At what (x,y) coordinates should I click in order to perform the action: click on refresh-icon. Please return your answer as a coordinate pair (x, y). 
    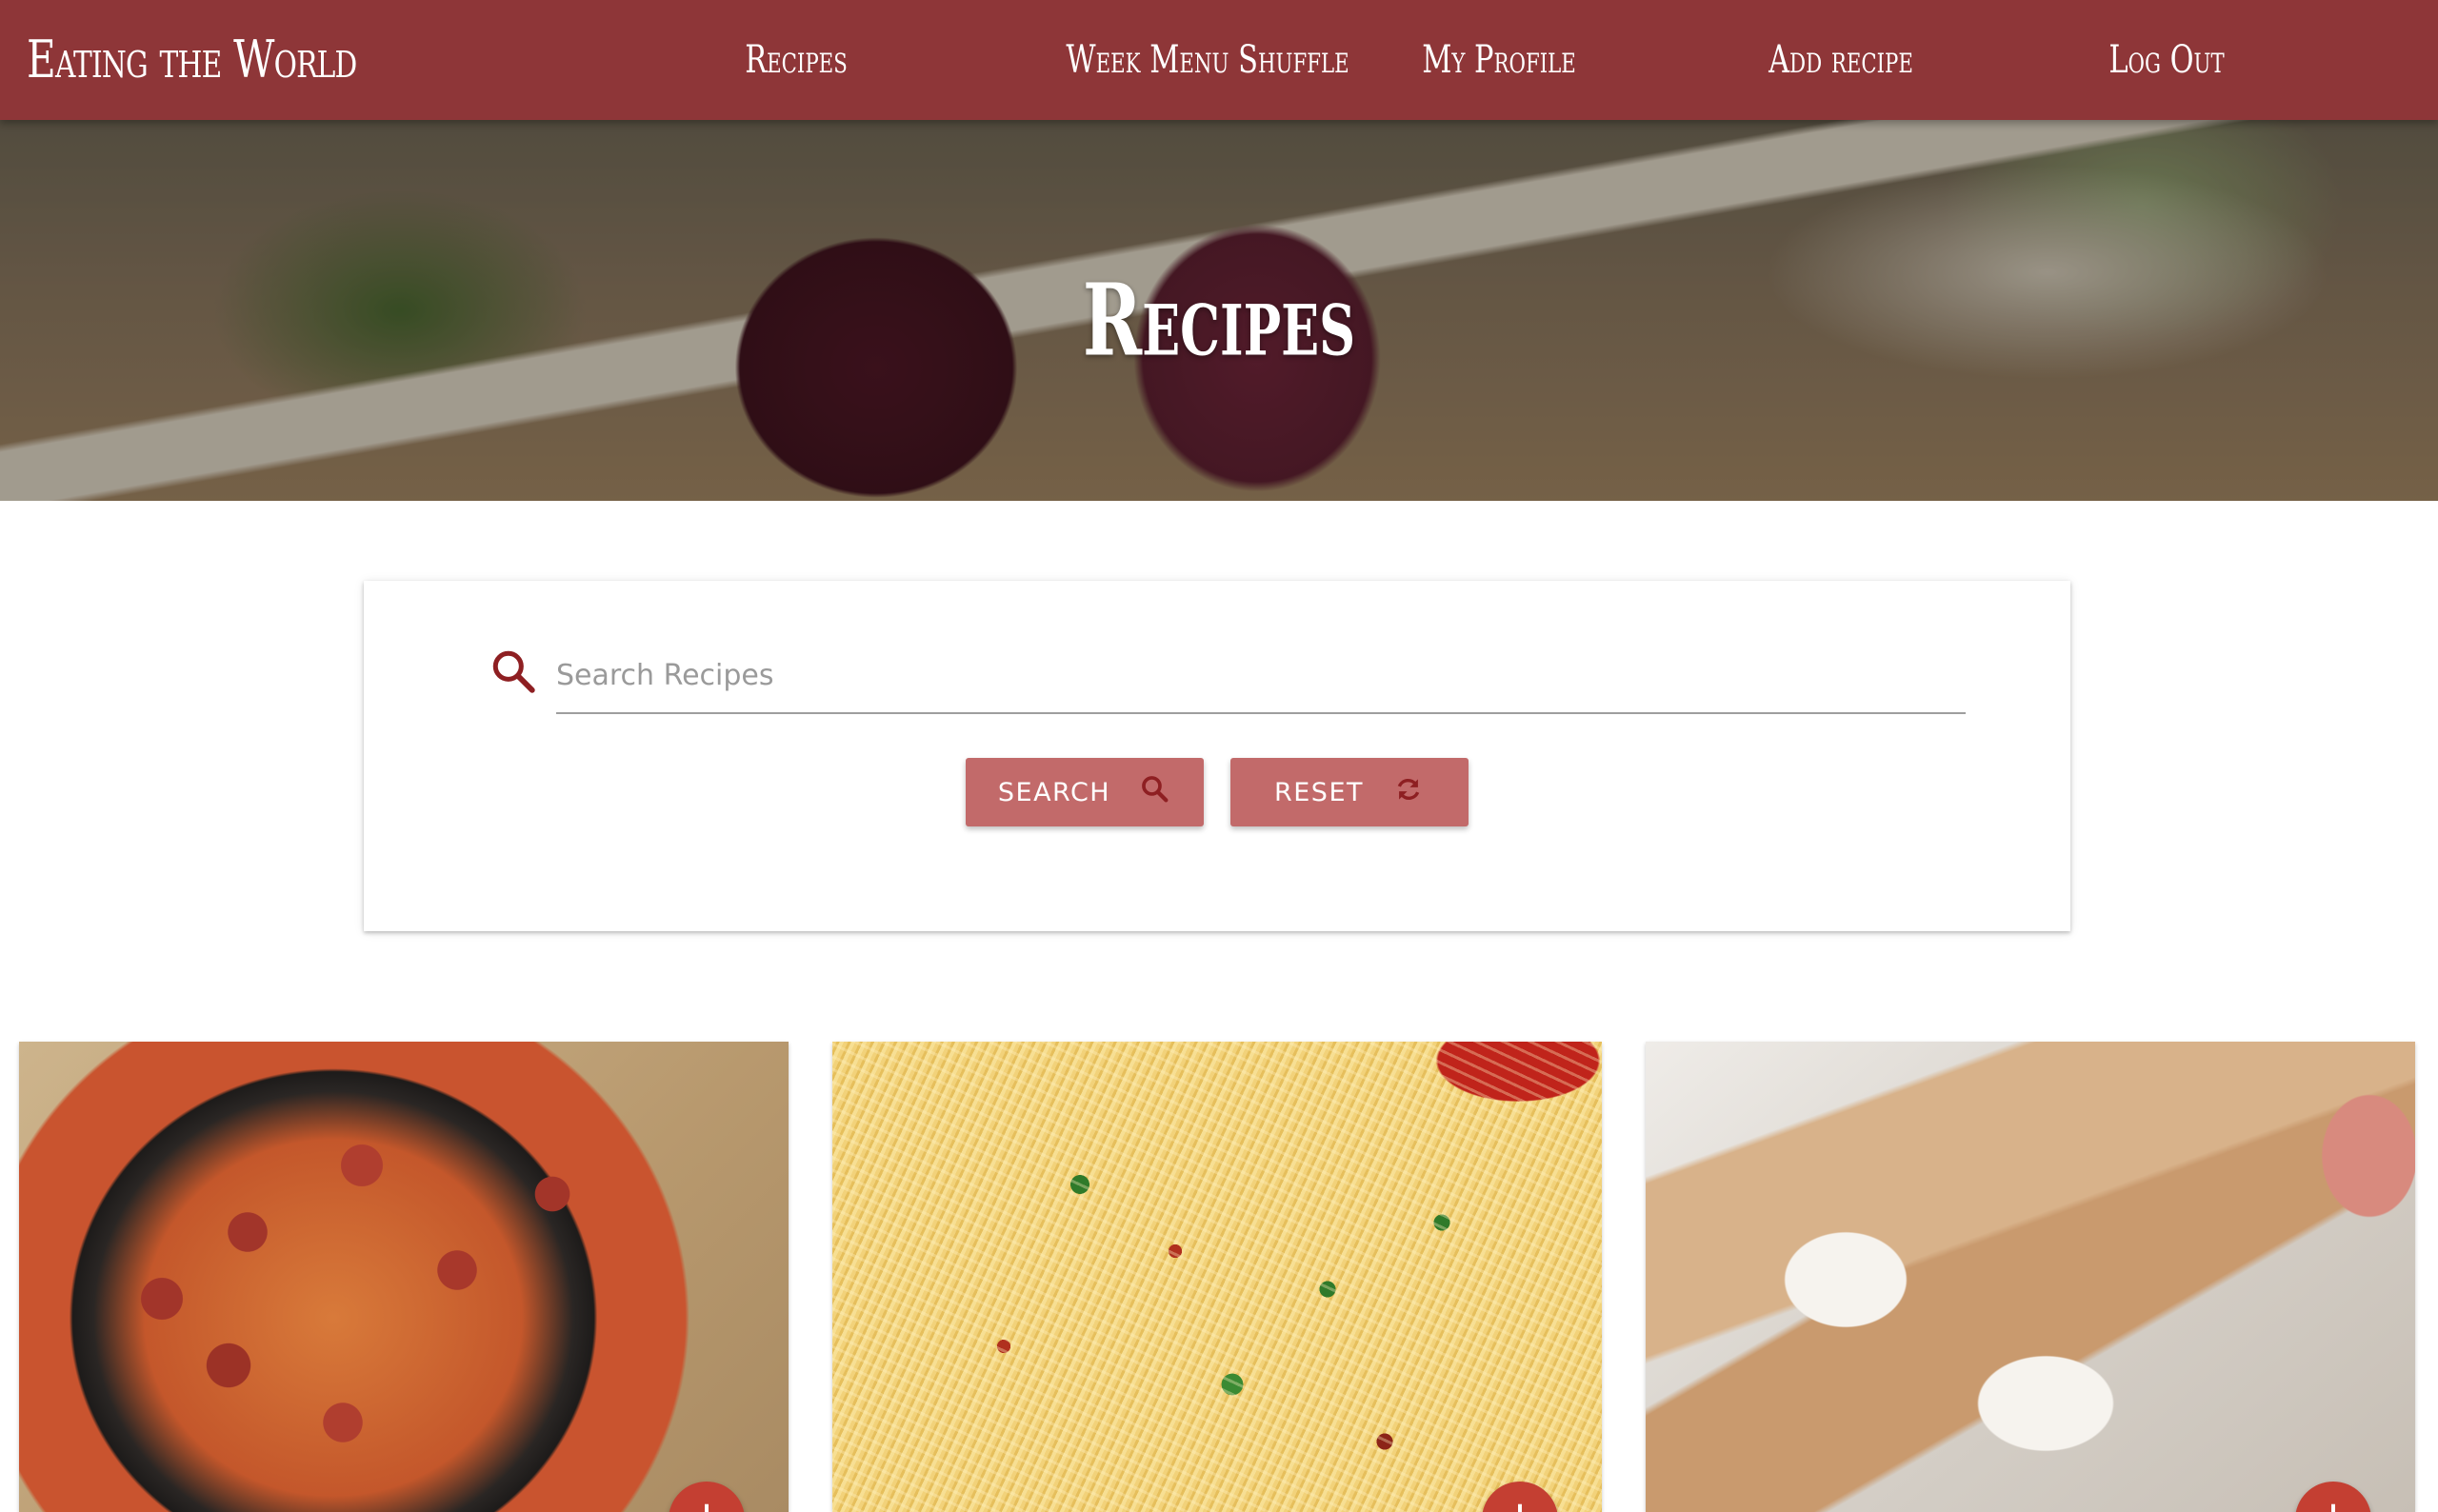
    Looking at the image, I should click on (1408, 792).